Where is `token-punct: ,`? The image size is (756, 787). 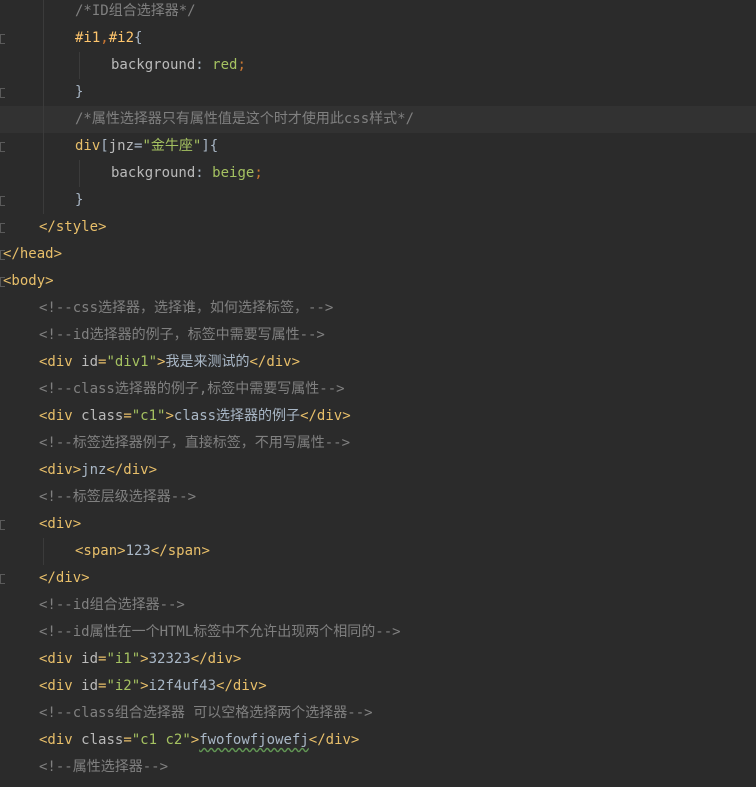 token-punct: , is located at coordinates (104, 38).